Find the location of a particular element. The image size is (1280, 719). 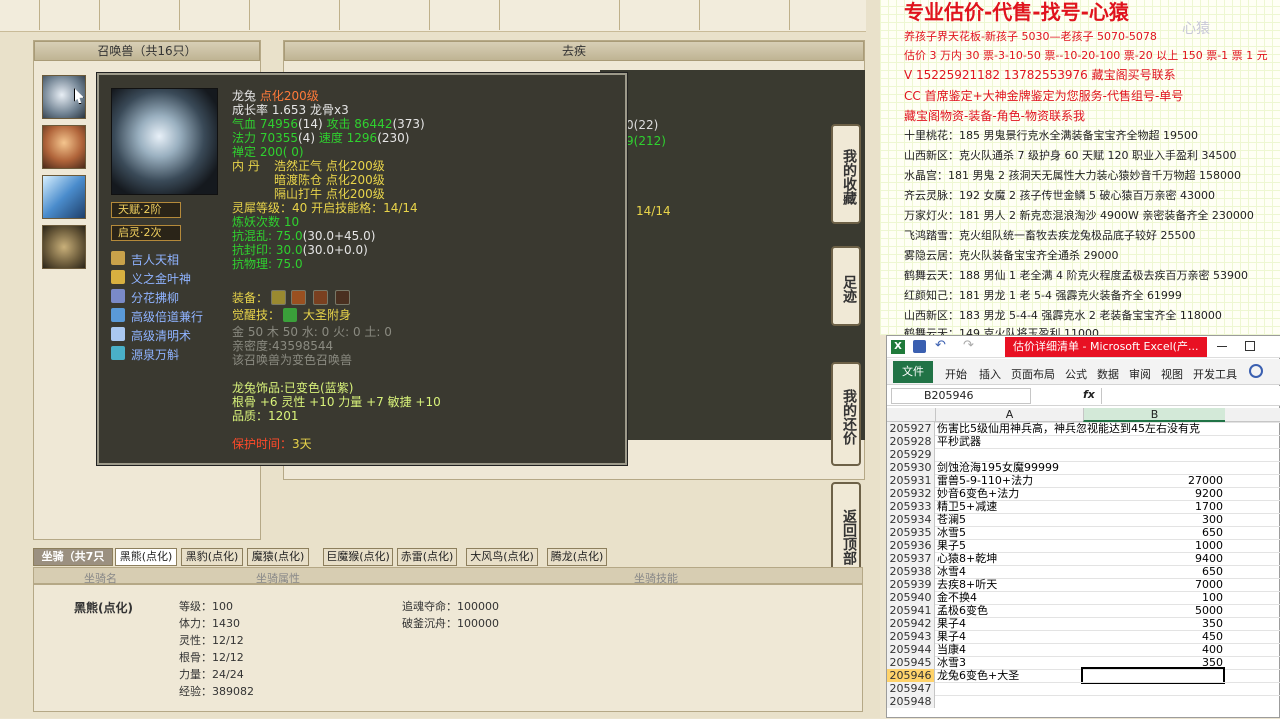

row-number: 205933 is located at coordinates (911, 506).